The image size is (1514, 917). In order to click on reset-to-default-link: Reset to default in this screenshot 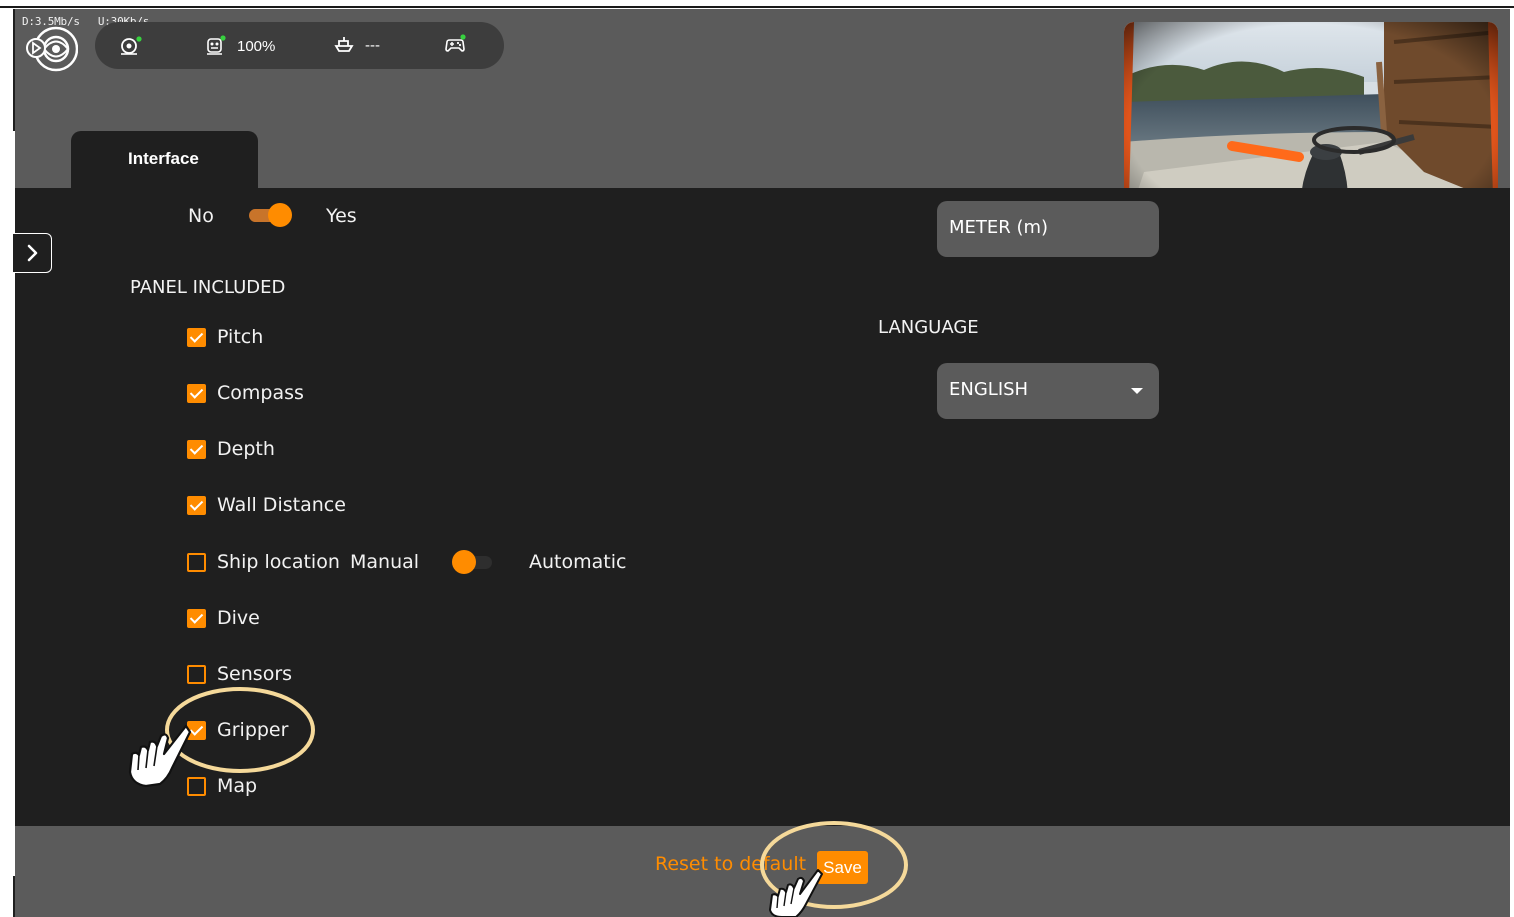, I will do `click(730, 864)`.